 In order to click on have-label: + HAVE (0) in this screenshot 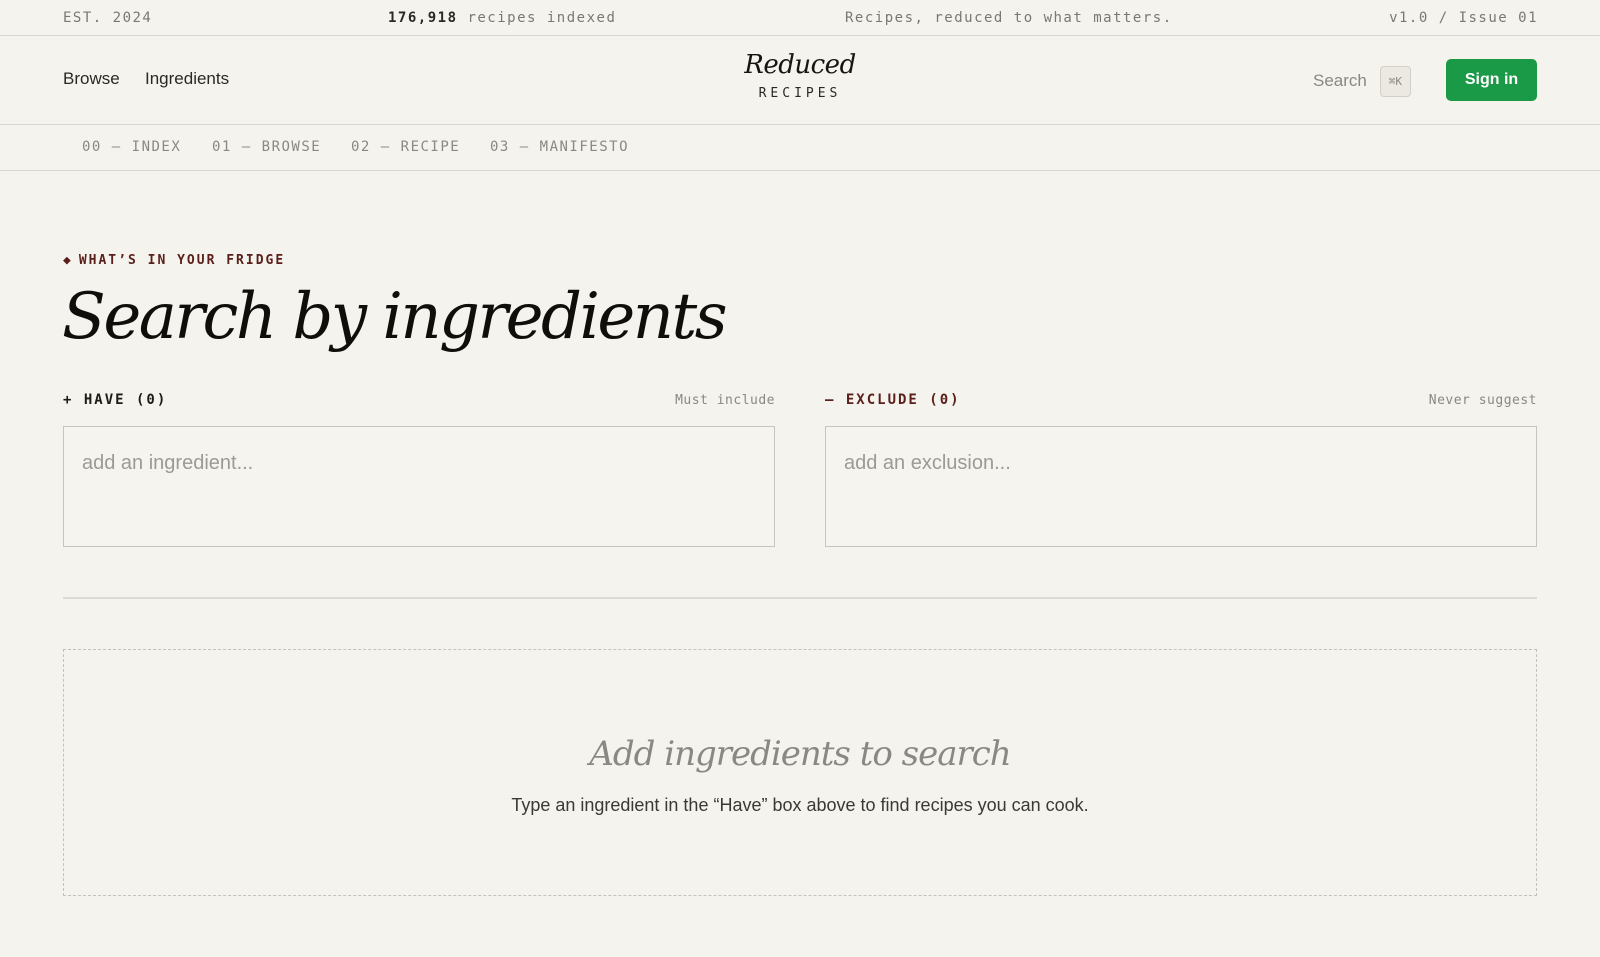, I will do `click(115, 400)`.